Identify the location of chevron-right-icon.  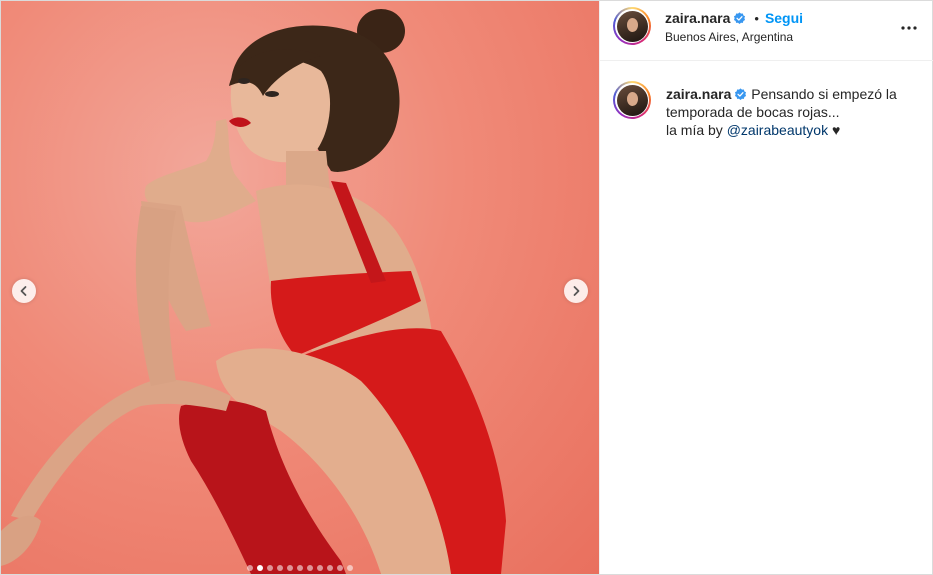
(576, 291).